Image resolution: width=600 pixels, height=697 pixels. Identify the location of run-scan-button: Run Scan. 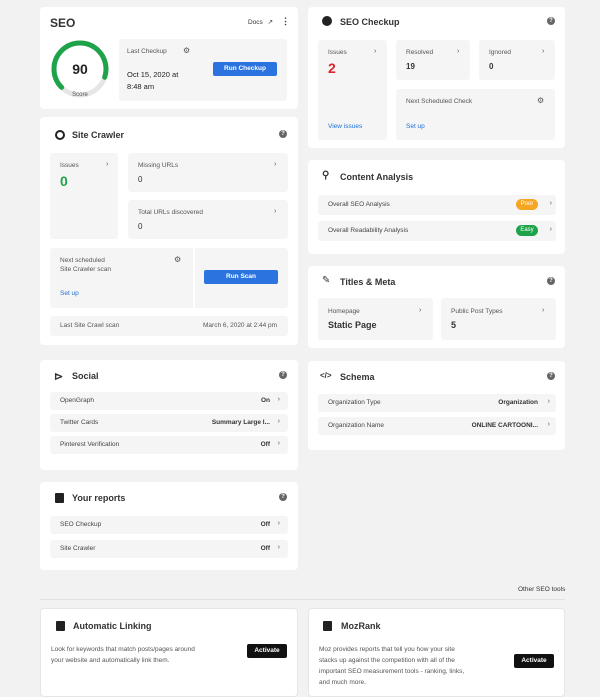
(241, 277).